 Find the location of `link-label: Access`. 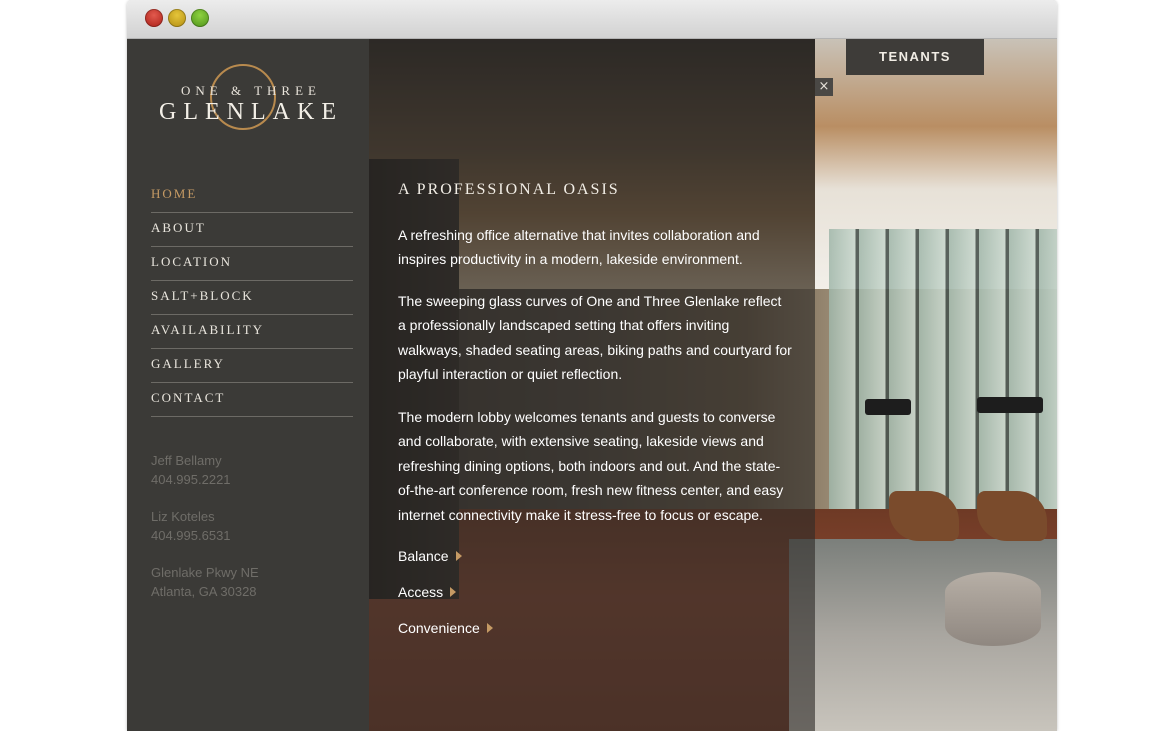

link-label: Access is located at coordinates (421, 592).